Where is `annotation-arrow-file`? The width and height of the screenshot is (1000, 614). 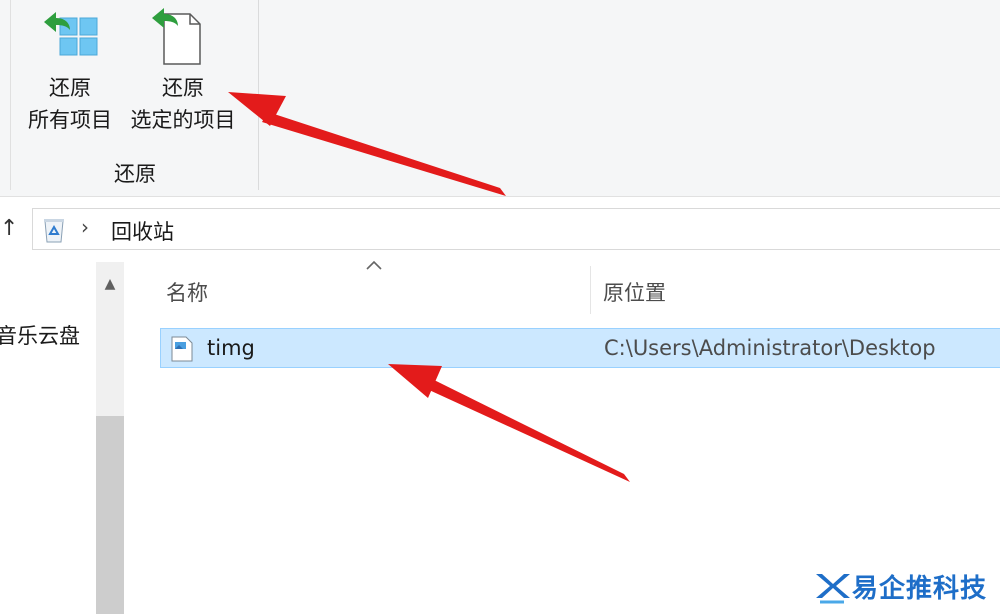 annotation-arrow-file is located at coordinates (509, 423).